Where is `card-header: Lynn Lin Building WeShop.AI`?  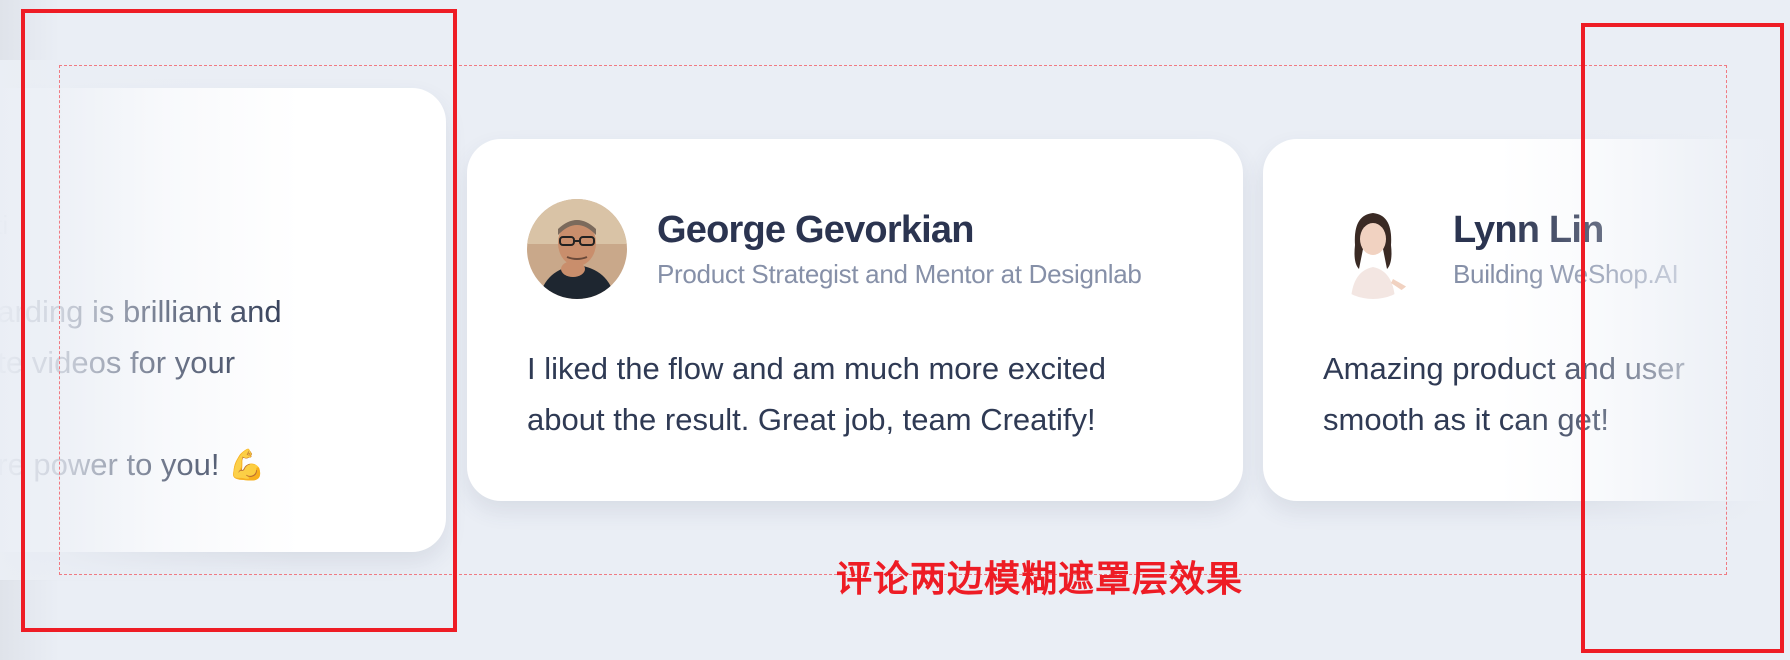
card-header: Lynn Lin Building WeShop.AI is located at coordinates (1501, 249).